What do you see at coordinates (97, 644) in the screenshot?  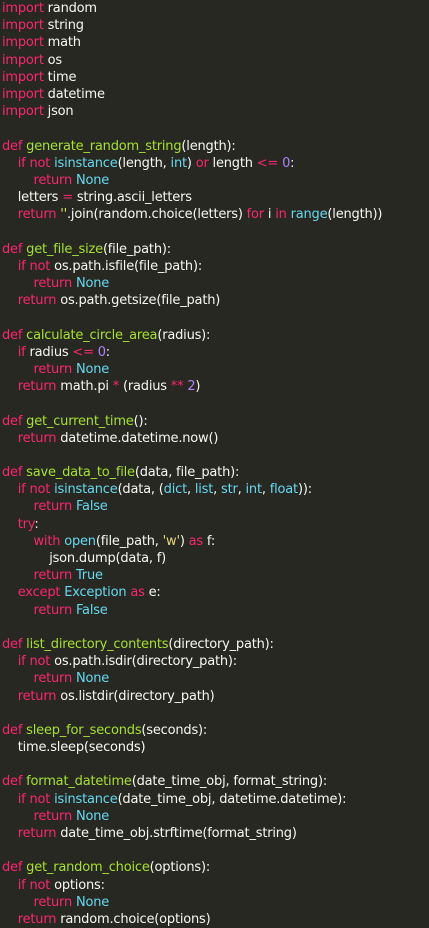 I see `code-token-func: list_directory_contents` at bounding box center [97, 644].